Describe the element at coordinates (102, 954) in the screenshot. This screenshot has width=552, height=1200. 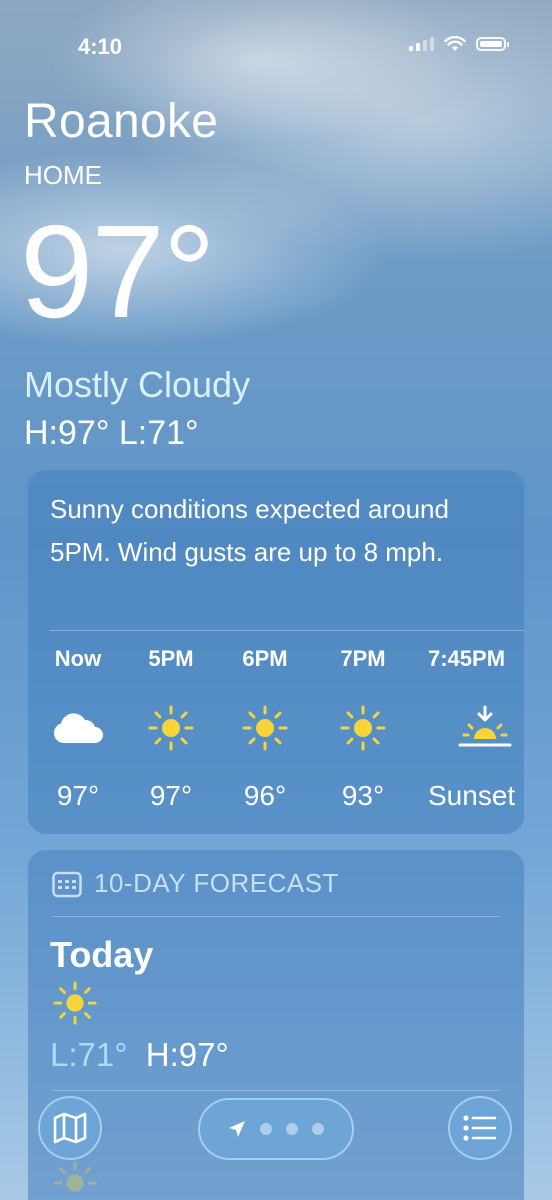
I see `day-name: Today` at that location.